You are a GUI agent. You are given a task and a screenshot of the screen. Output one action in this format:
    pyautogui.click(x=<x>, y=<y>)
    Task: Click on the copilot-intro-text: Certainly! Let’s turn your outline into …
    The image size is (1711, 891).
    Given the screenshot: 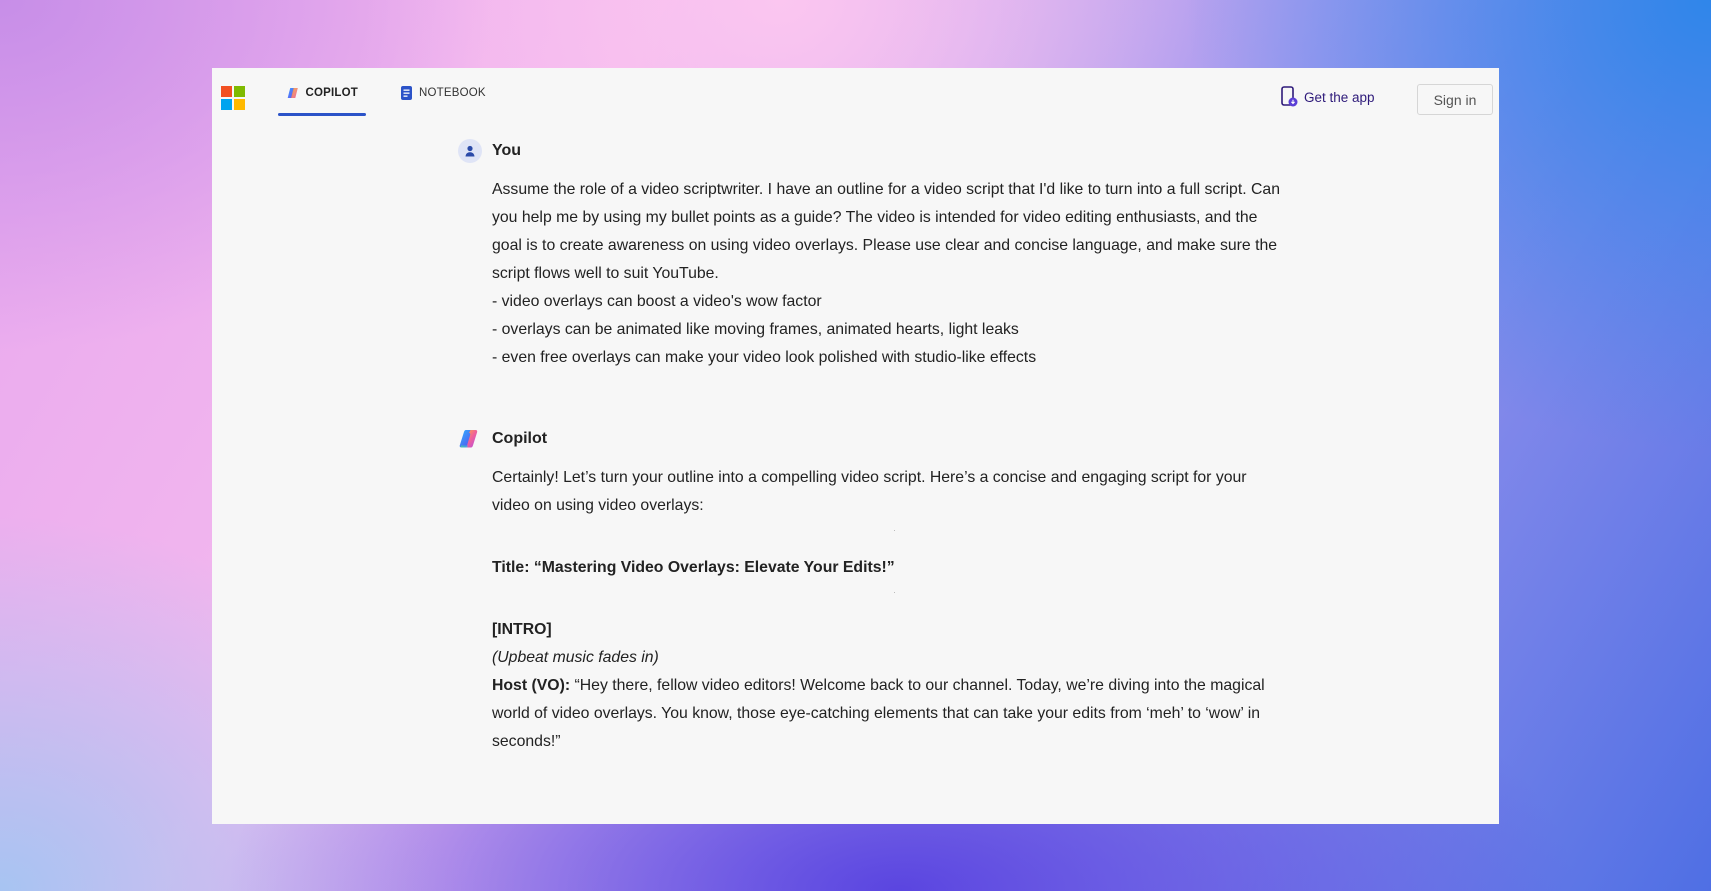 What is the action you would take?
    pyautogui.click(x=869, y=491)
    